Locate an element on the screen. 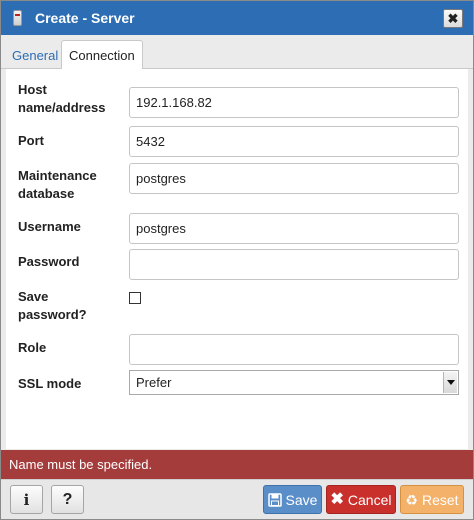  close-button: ✖ is located at coordinates (453, 18).